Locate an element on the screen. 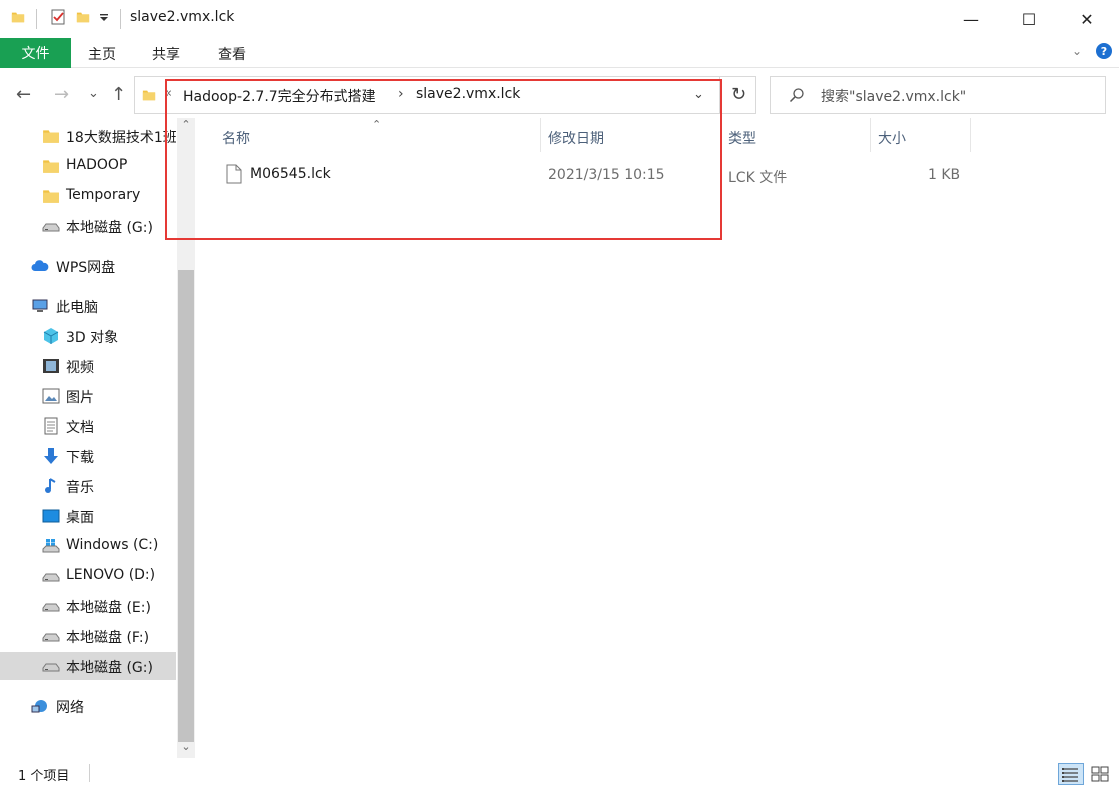  details-view-icon is located at coordinates (1070, 775).